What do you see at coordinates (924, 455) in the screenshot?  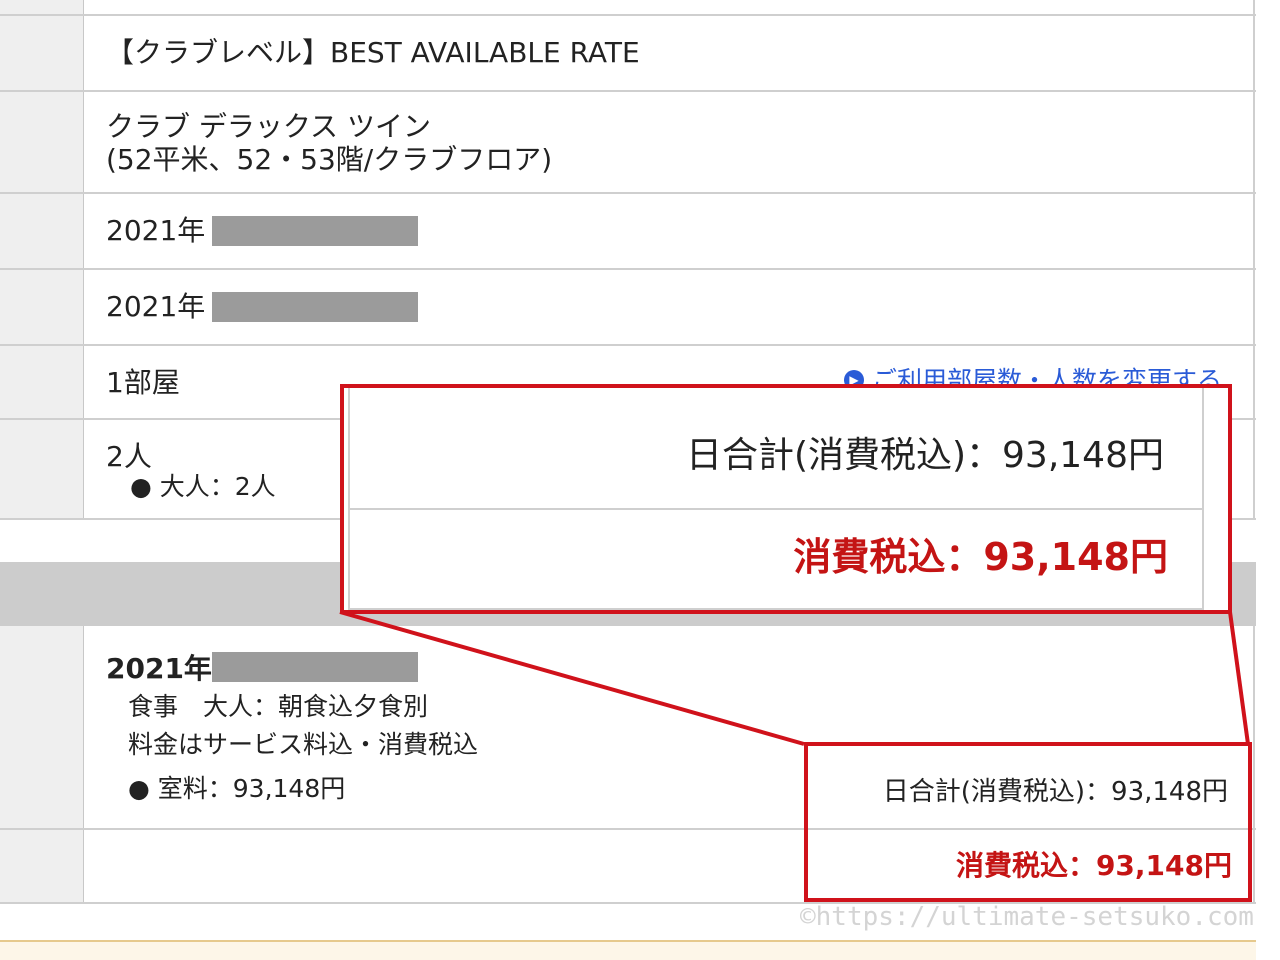 I see `zoom-day-total: 日合計(消費税込)：93,148円` at bounding box center [924, 455].